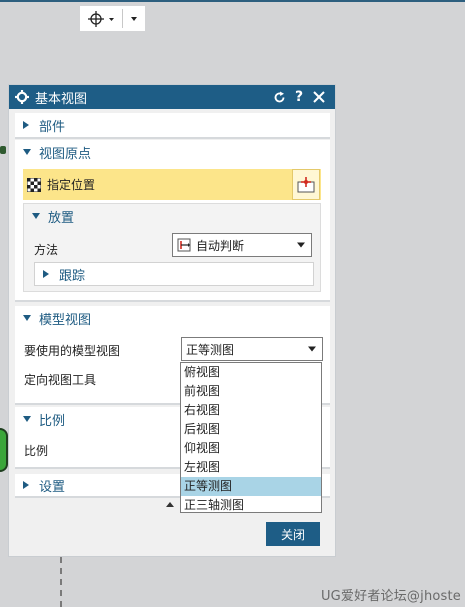  I want to click on section-label: 模型视图, so click(65, 320).